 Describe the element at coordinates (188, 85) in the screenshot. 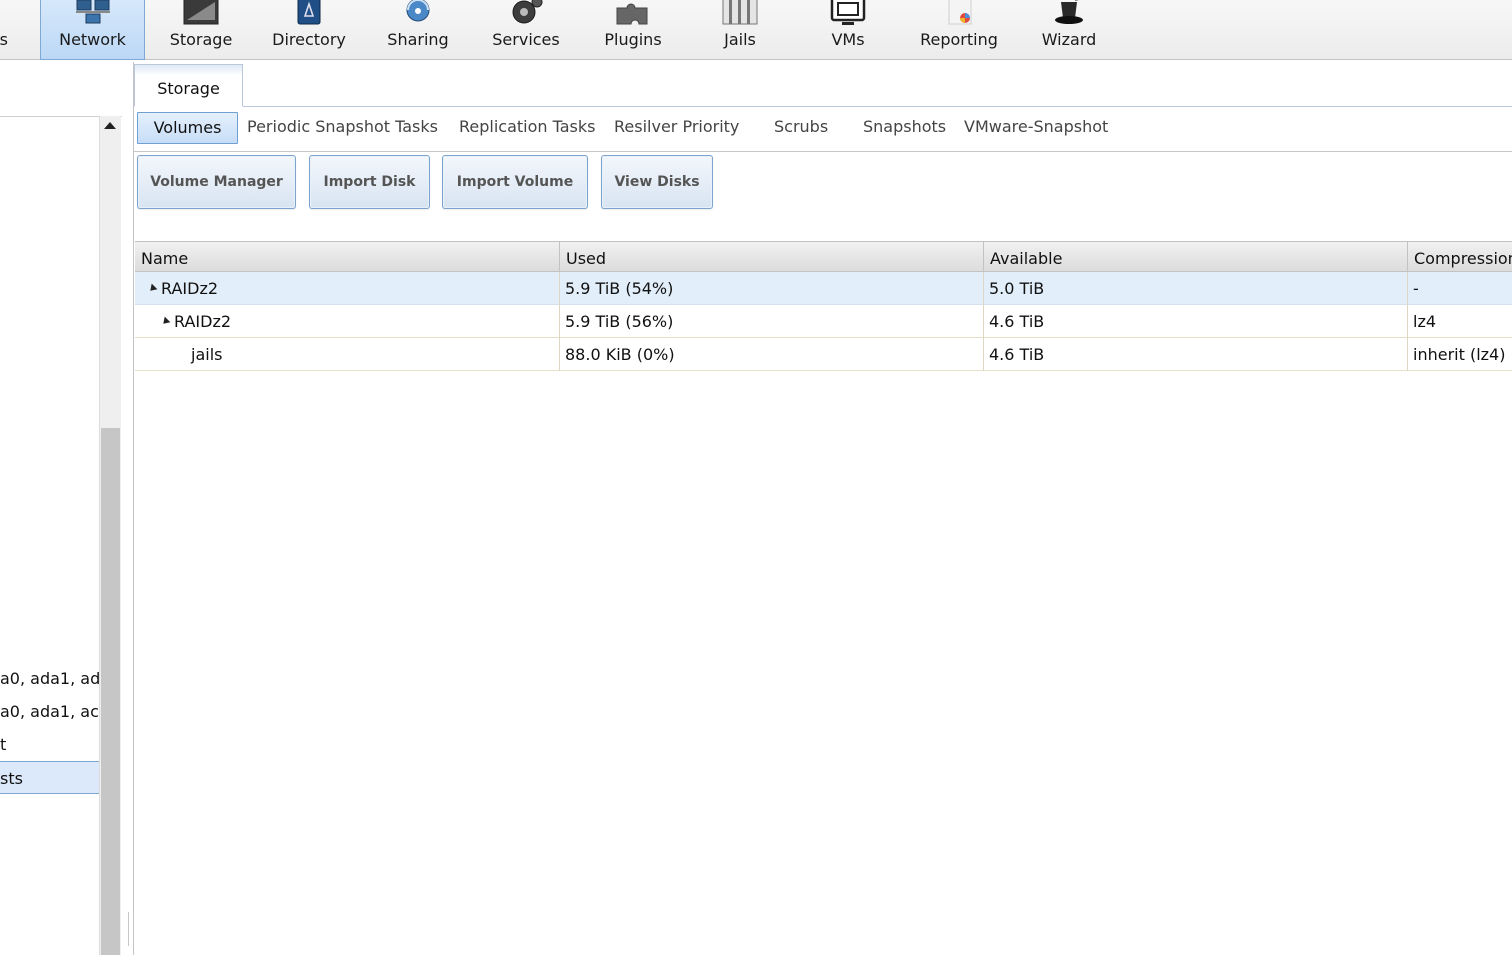

I see `tab-storage: Storage` at that location.